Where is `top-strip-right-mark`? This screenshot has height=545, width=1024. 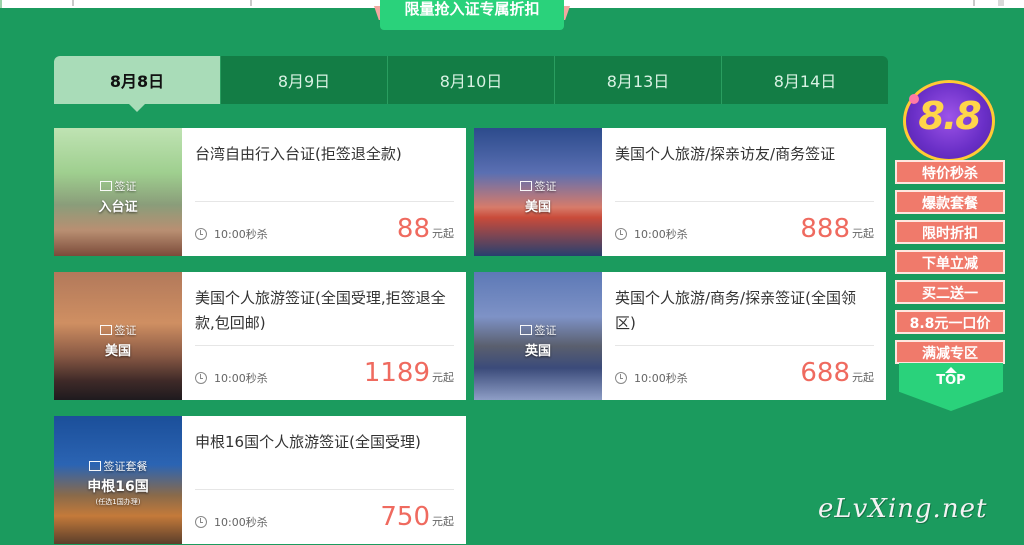 top-strip-right-mark is located at coordinates (1001, 3).